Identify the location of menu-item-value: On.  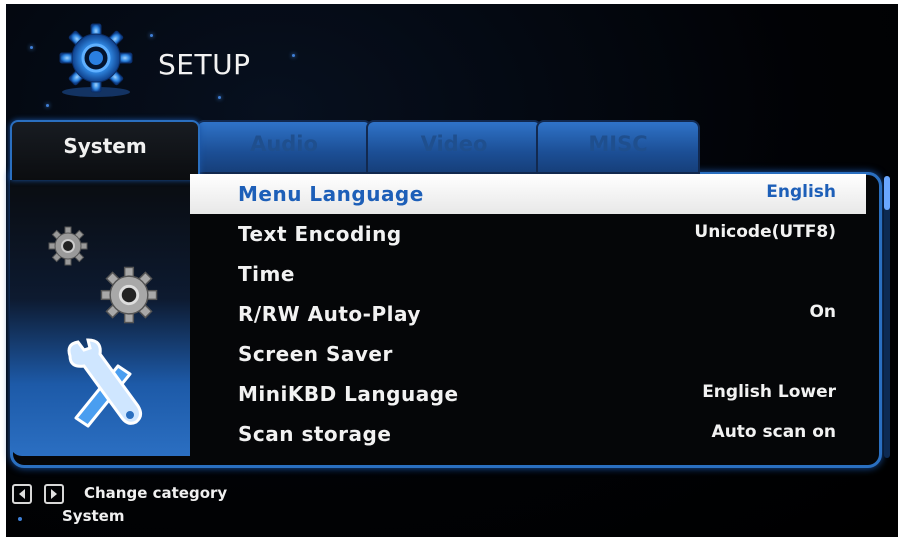
(822, 312).